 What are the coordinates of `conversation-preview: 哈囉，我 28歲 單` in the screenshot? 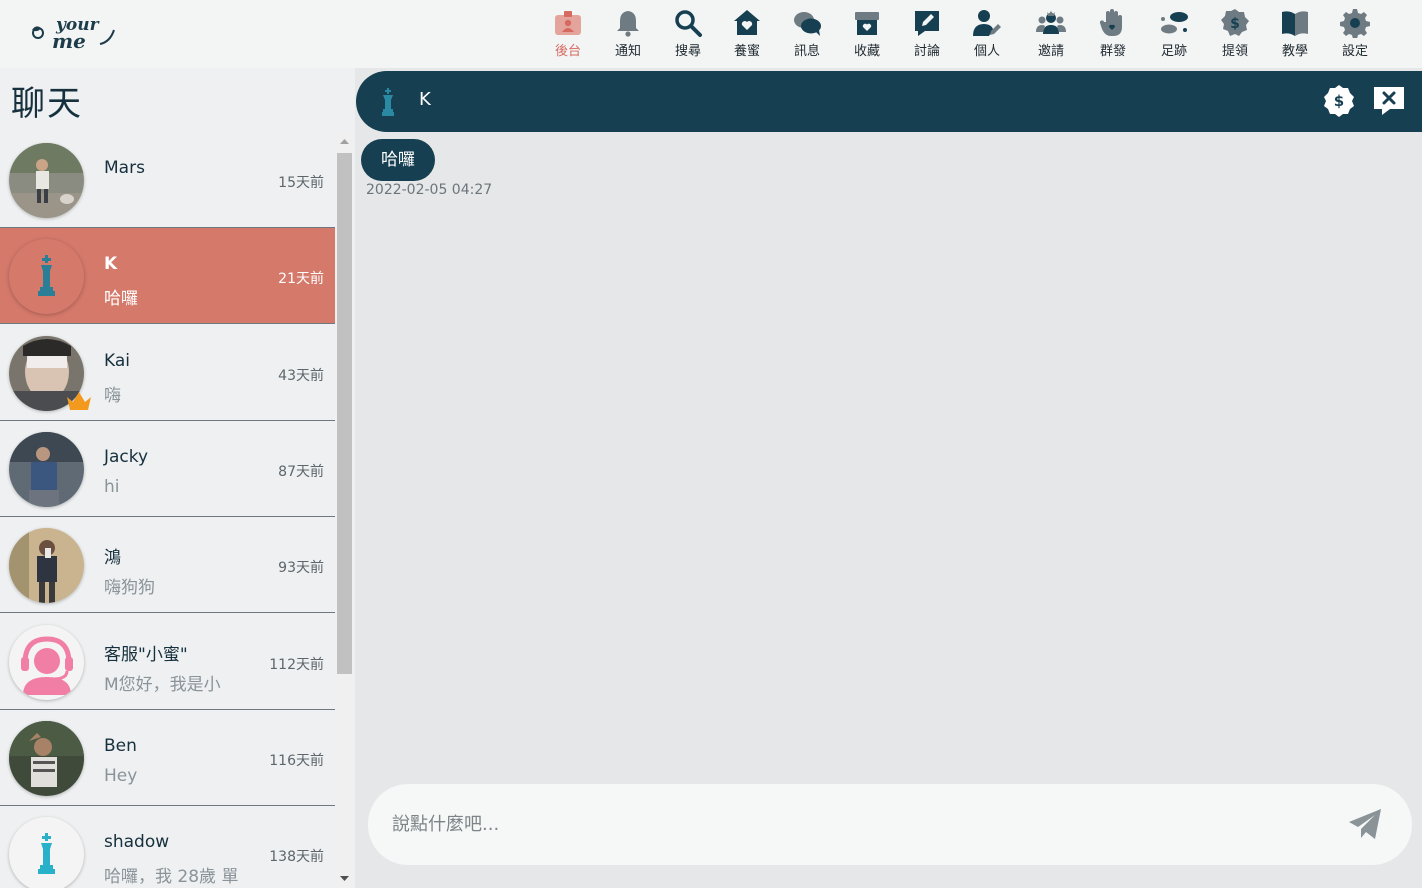 It's located at (171, 877).